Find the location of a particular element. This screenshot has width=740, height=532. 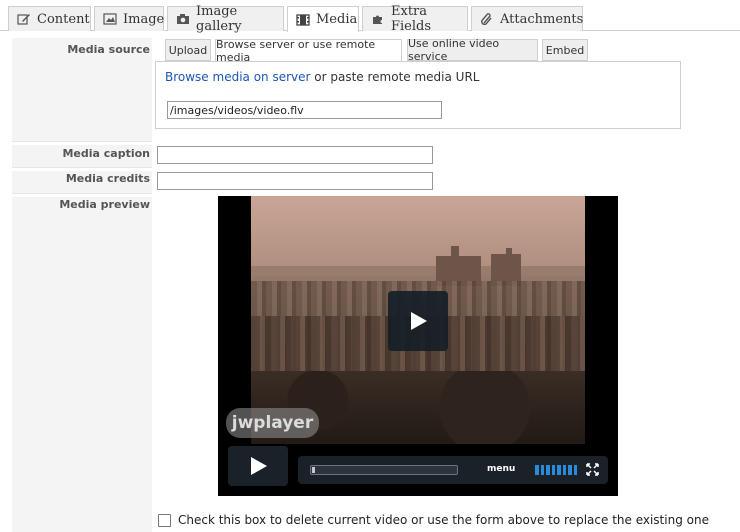

tab-label: Upload is located at coordinates (188, 50).